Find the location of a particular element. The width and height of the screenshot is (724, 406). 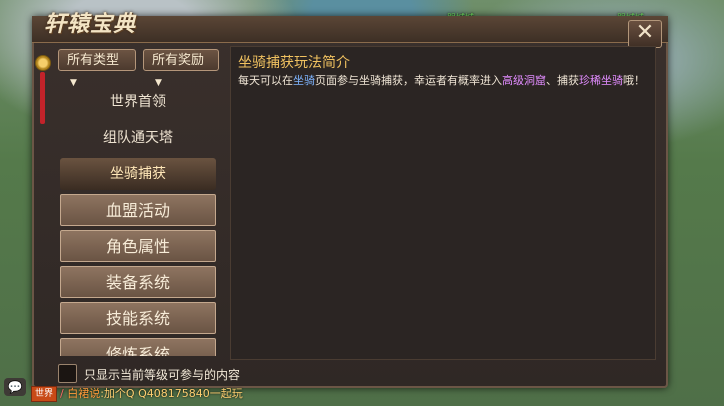

nav-category-equipment: 装备系统 is located at coordinates (138, 282).